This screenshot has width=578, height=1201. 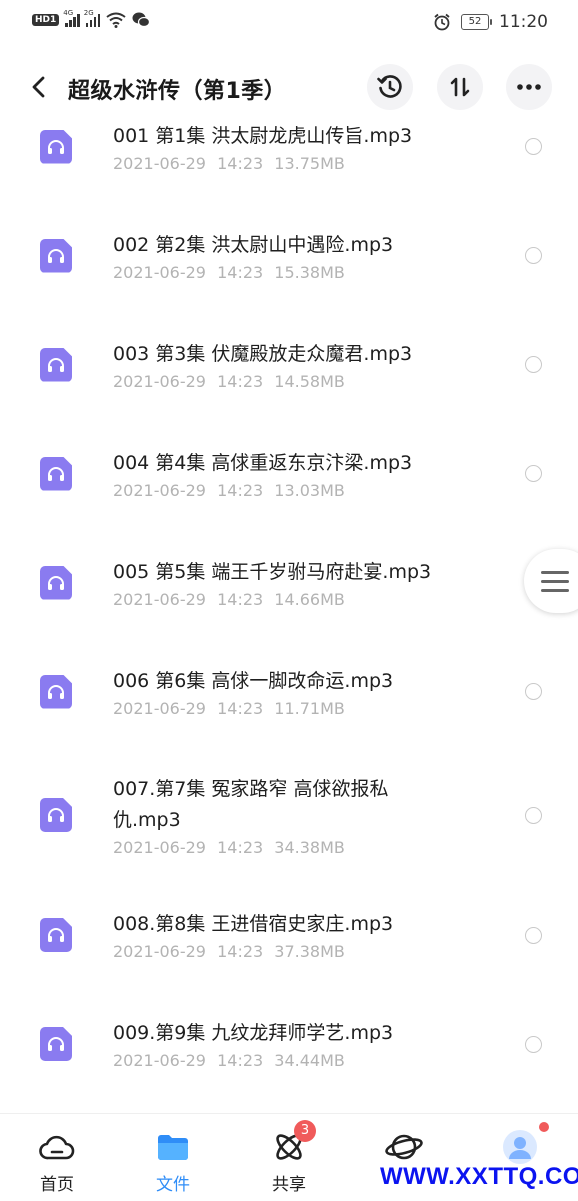 What do you see at coordinates (229, 1060) in the screenshot?
I see `file-meta: 2021-06-29 14:23 34.44MB` at bounding box center [229, 1060].